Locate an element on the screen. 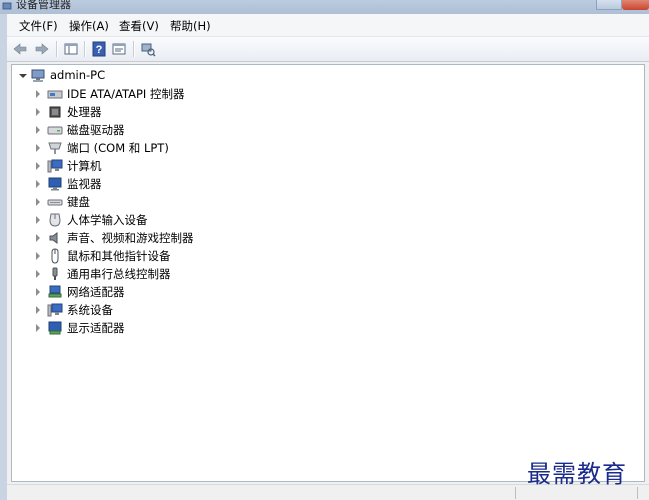  mouse-icon is located at coordinates (55, 256).